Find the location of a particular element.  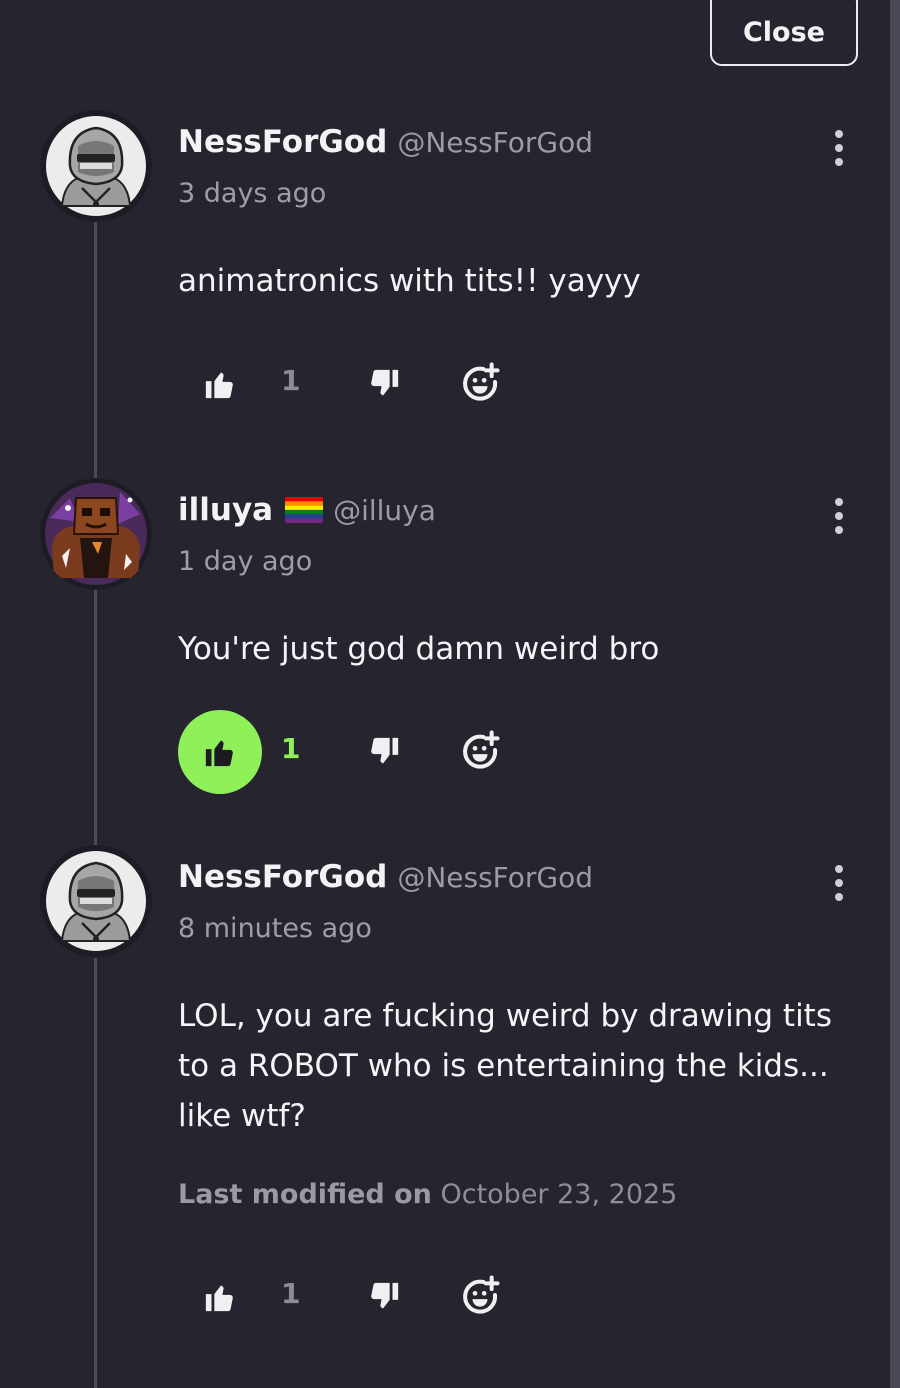

comment-header: illuya @illuya is located at coordinates (307, 510).